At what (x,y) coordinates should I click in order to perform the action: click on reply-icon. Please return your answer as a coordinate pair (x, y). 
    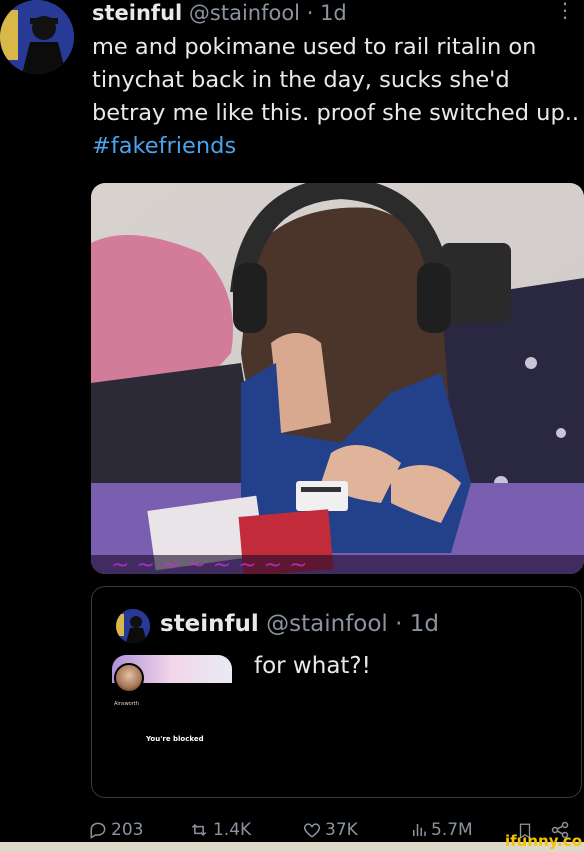
    Looking at the image, I should click on (98, 830).